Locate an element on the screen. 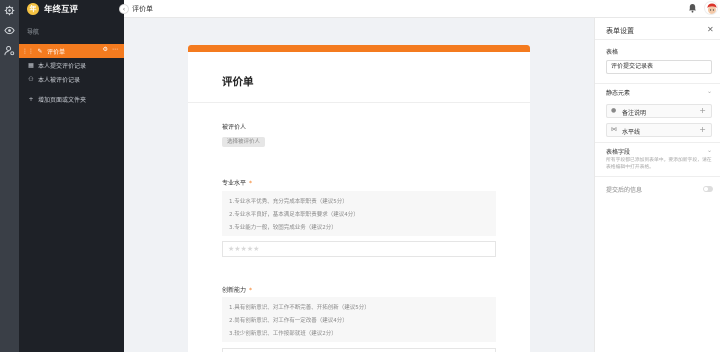 Image resolution: width=720 pixels, height=352 pixels. eye-icon is located at coordinates (9, 30).